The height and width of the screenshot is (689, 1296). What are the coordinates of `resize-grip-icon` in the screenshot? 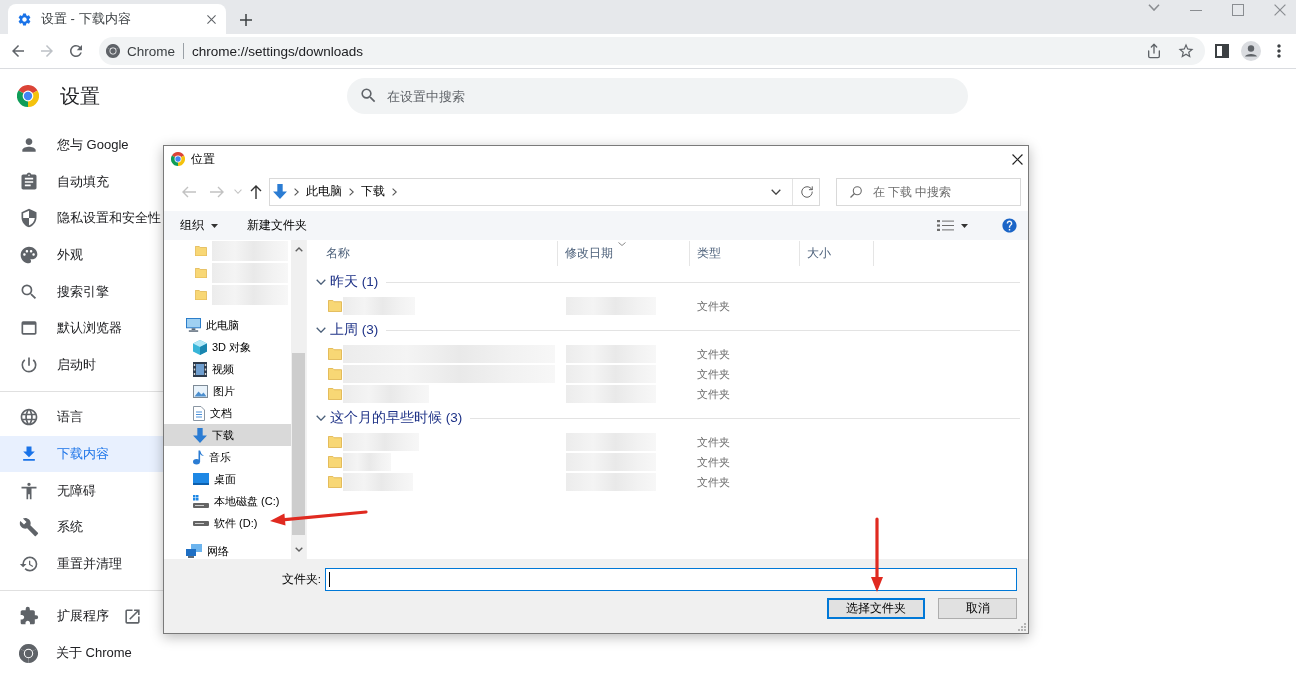 It's located at (1022, 627).